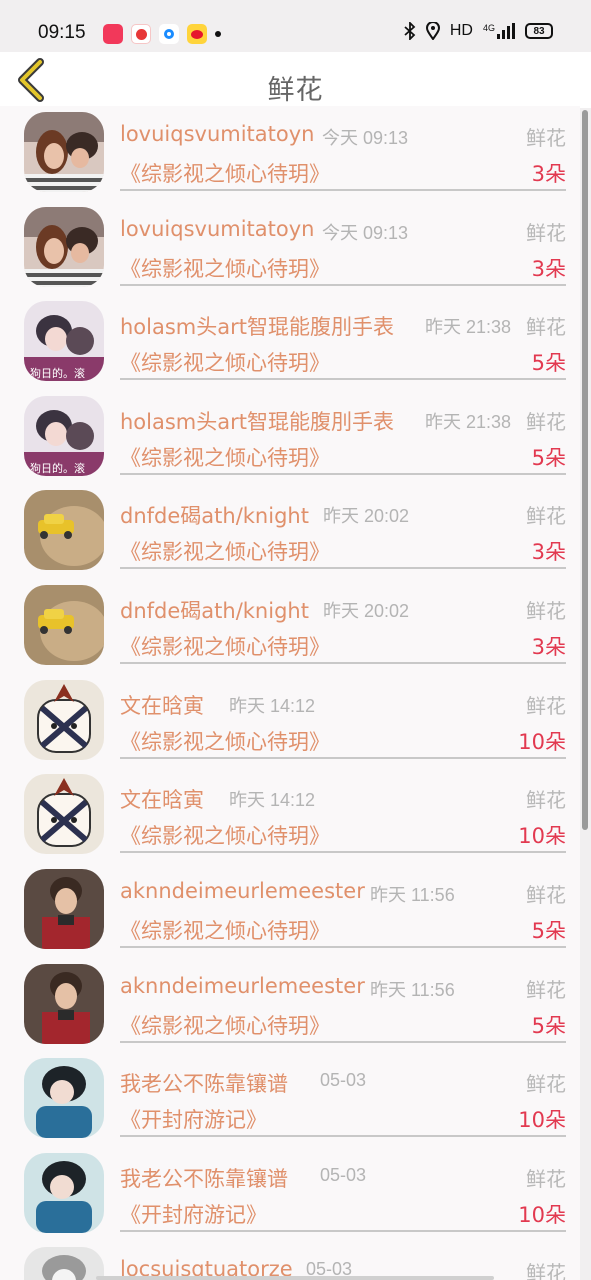 This screenshot has height=1280, width=591. What do you see at coordinates (539, 31) in the screenshot?
I see `battery-icon: 83` at bounding box center [539, 31].